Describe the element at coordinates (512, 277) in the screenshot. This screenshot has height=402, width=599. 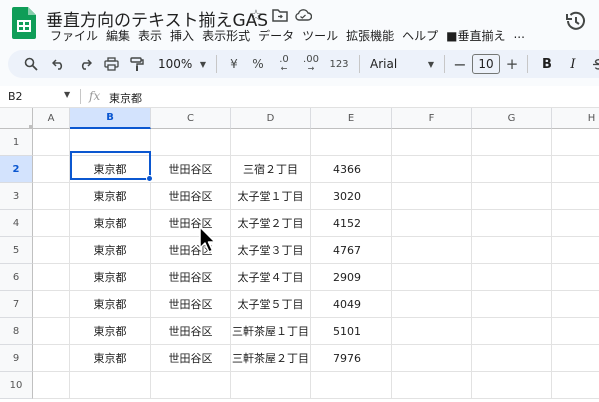
I see `cell-g6` at that location.